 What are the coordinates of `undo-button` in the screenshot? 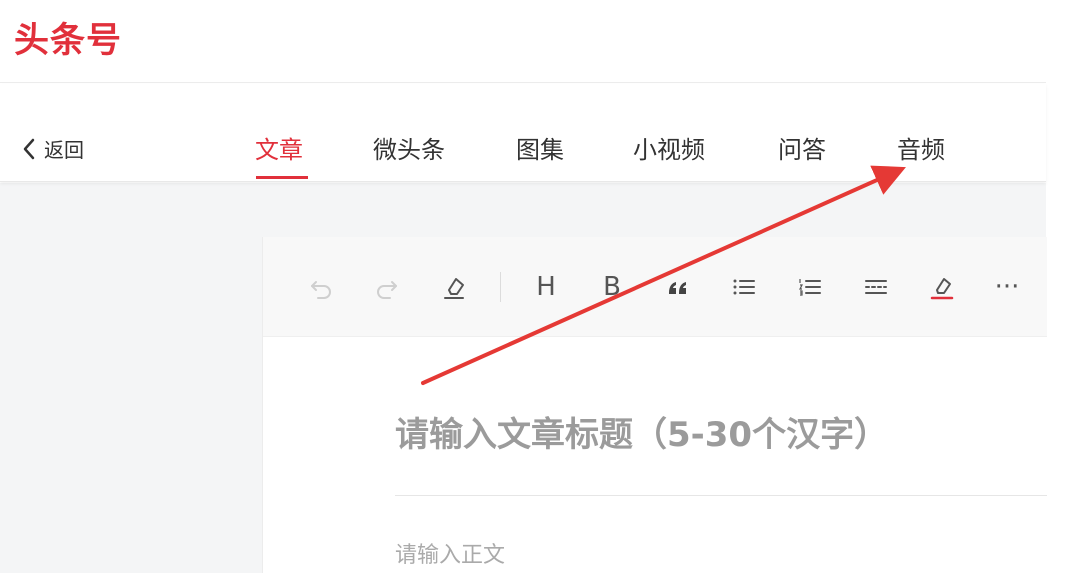 It's located at (321, 287).